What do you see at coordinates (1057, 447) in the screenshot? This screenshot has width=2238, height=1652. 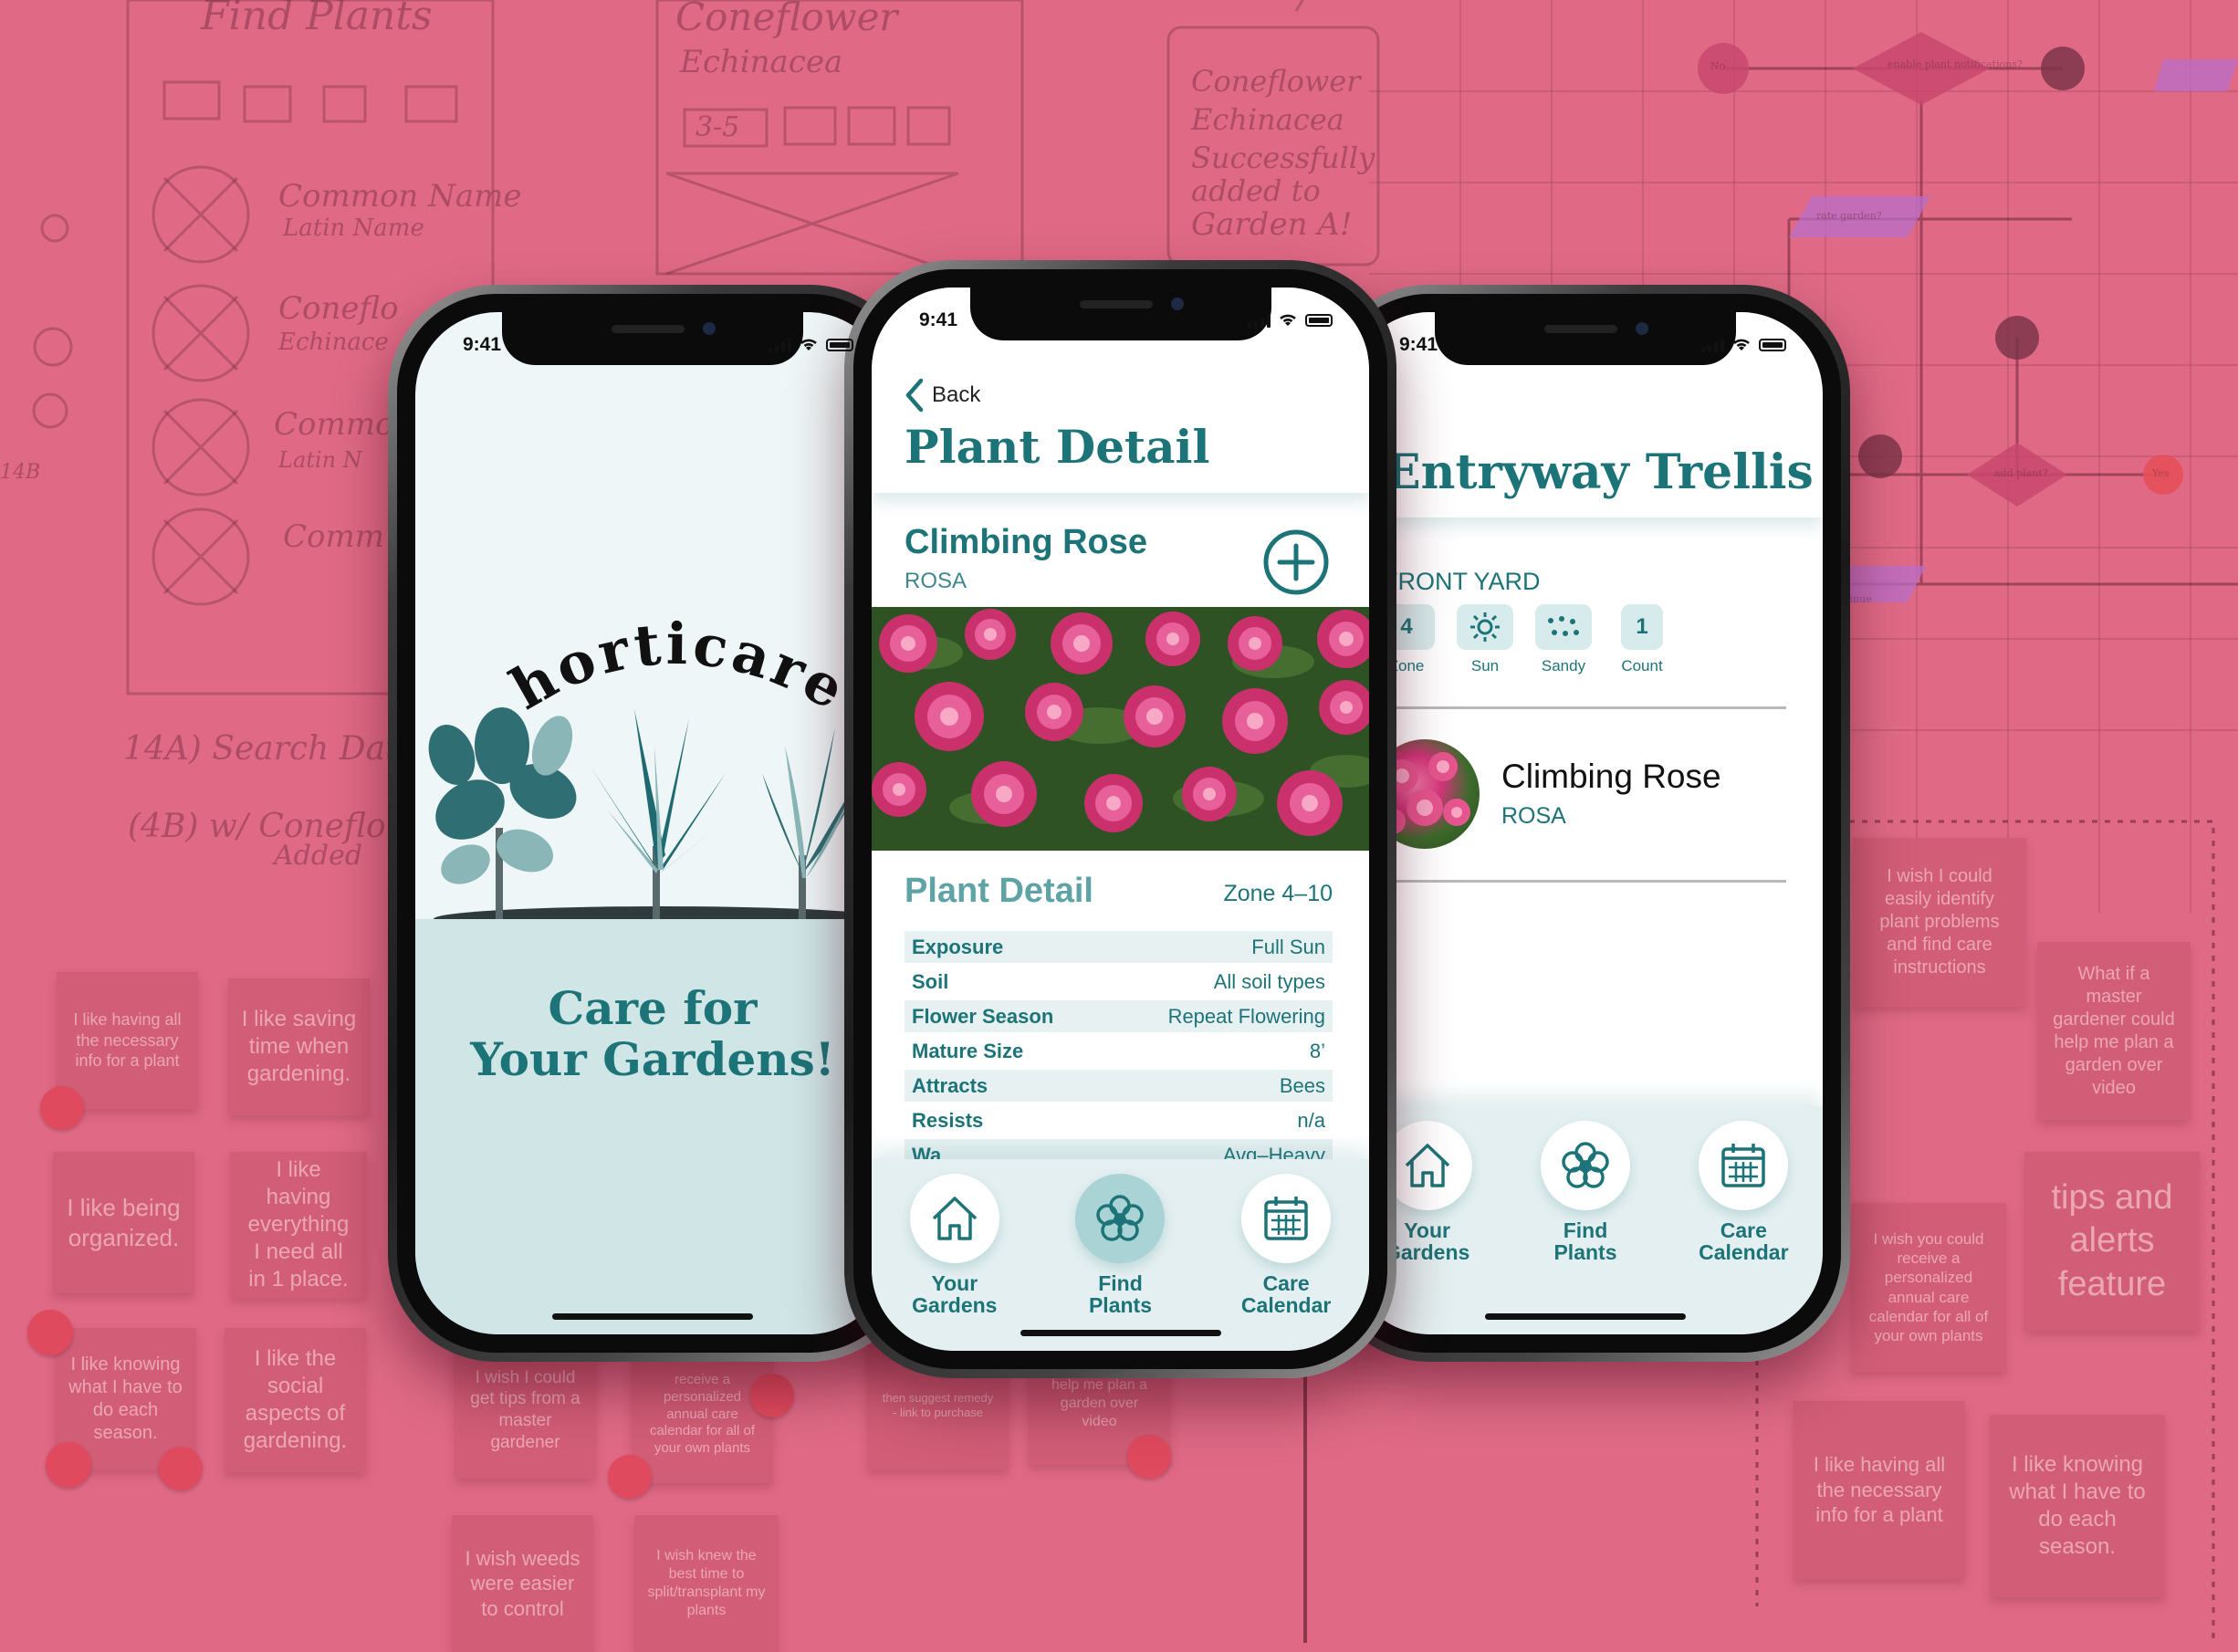 I see `page-title: Plant Detail` at bounding box center [1057, 447].